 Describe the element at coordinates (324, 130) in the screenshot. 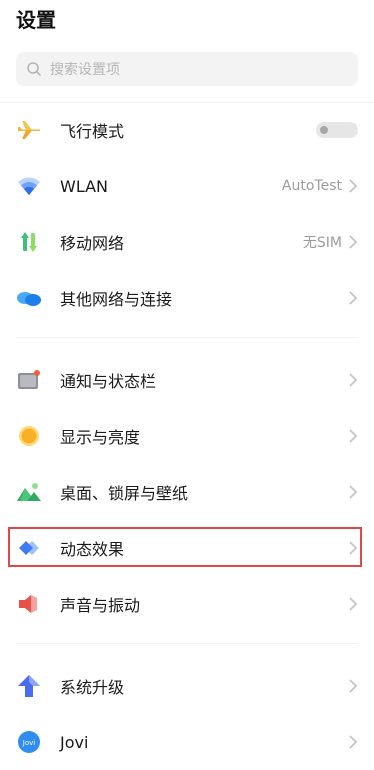

I see `toggle-knob` at that location.